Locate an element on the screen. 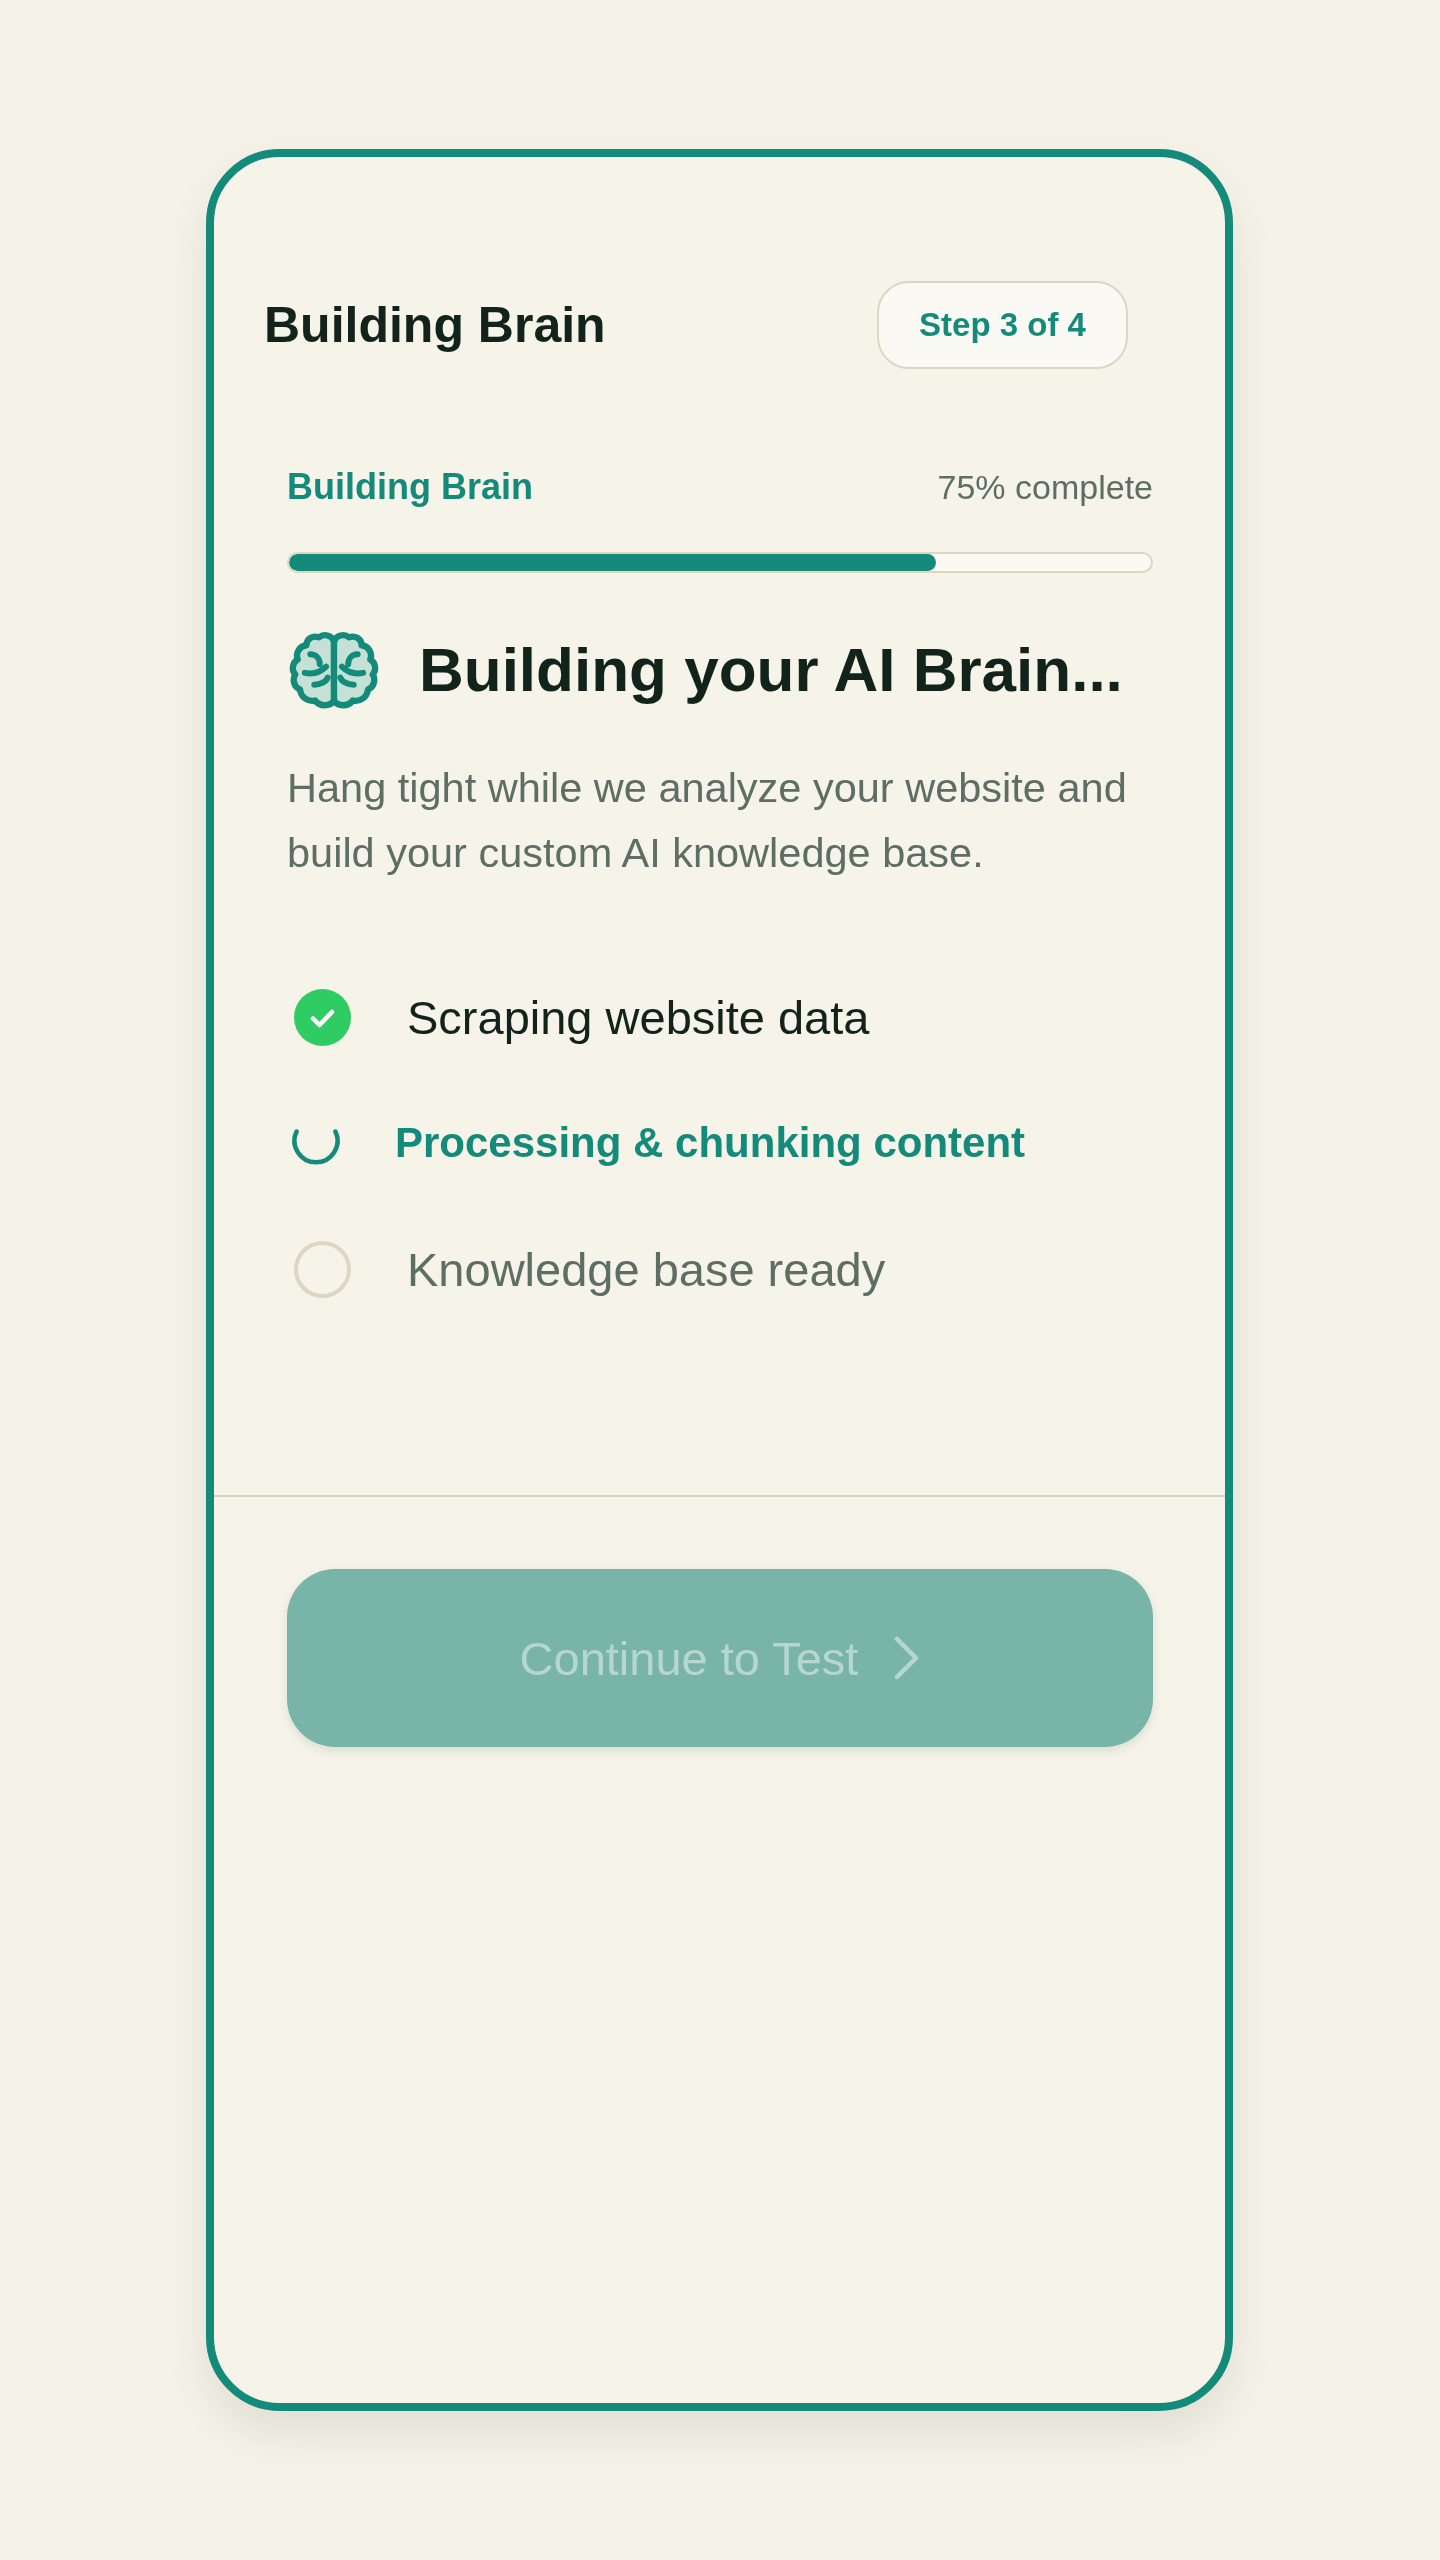  step-label: Knowledge base ready is located at coordinates (646, 1269).